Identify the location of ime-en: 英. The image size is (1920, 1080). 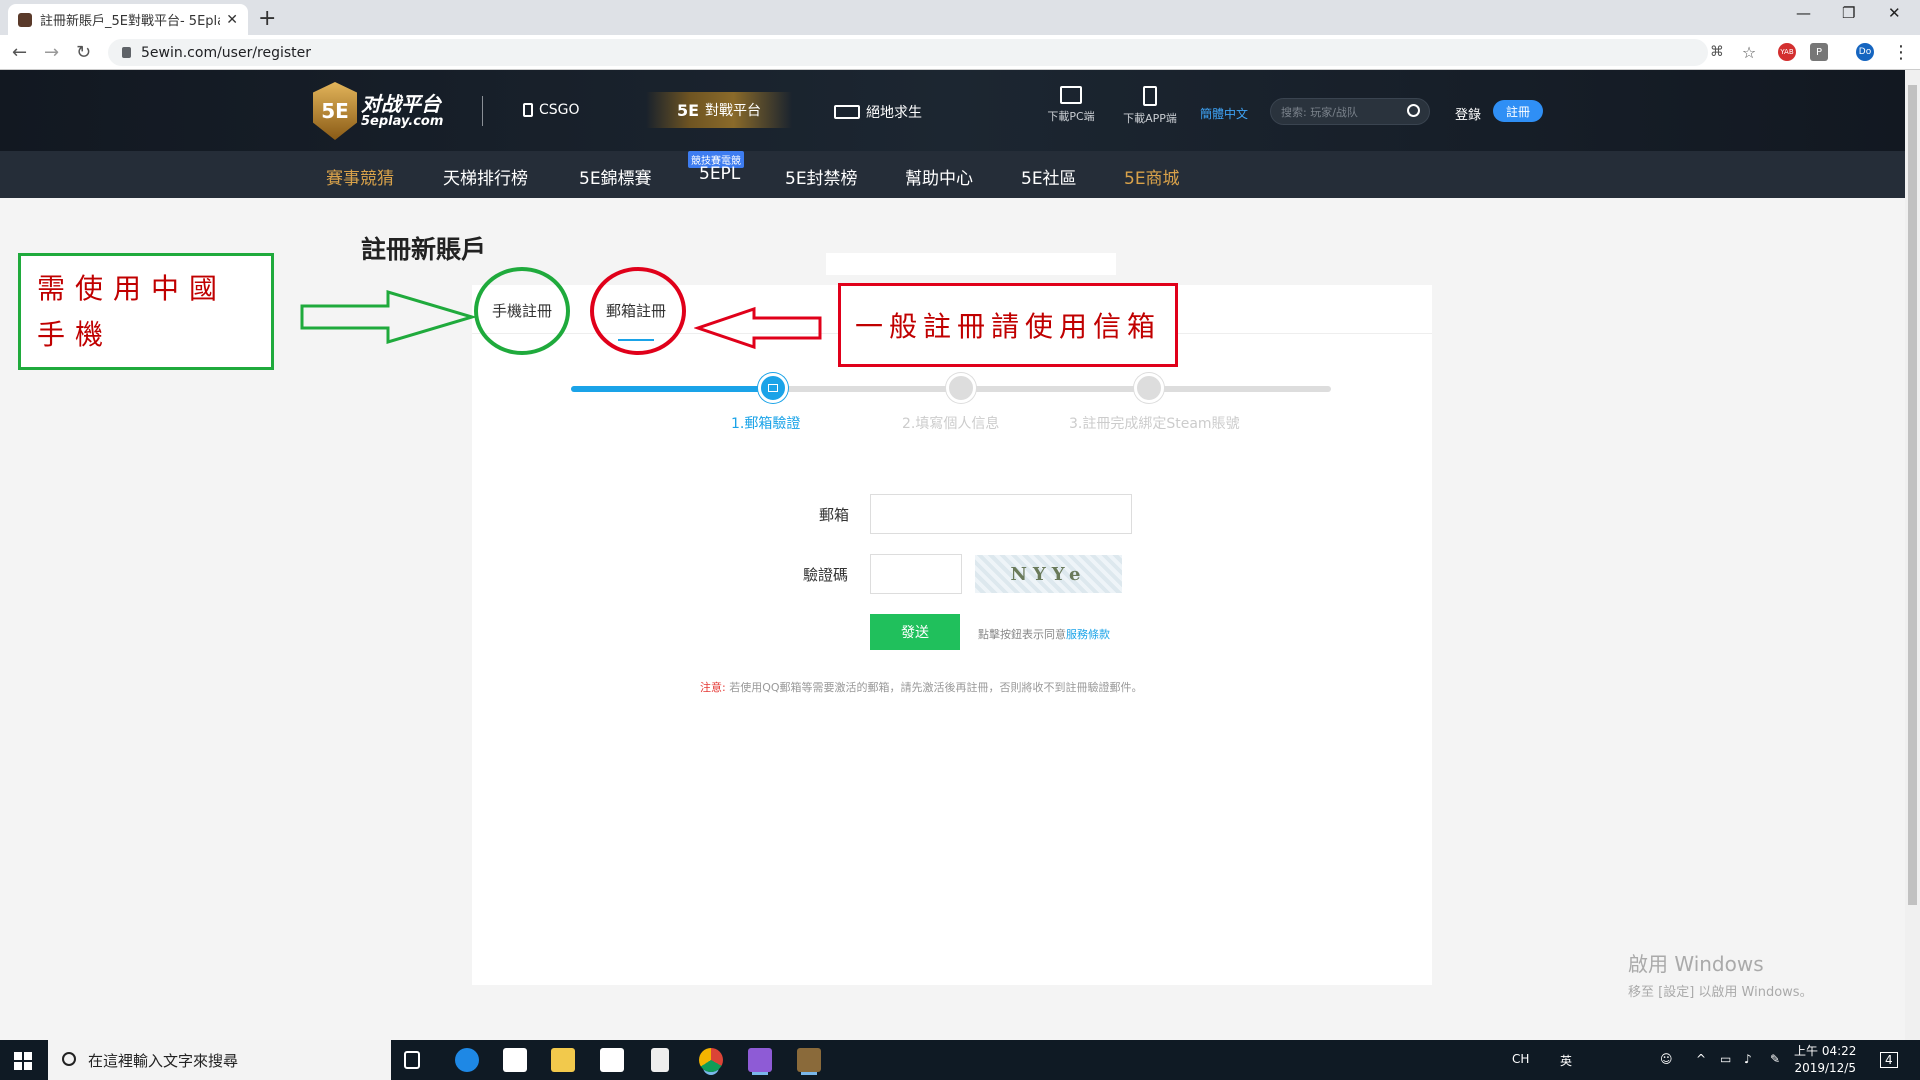
(1566, 1060).